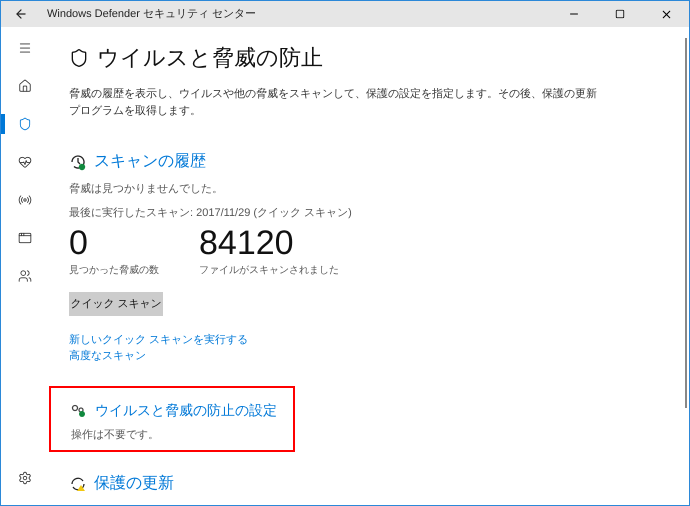 This screenshot has width=690, height=506. What do you see at coordinates (107, 356) in the screenshot?
I see `scan-link: 高度なスキャン` at bounding box center [107, 356].